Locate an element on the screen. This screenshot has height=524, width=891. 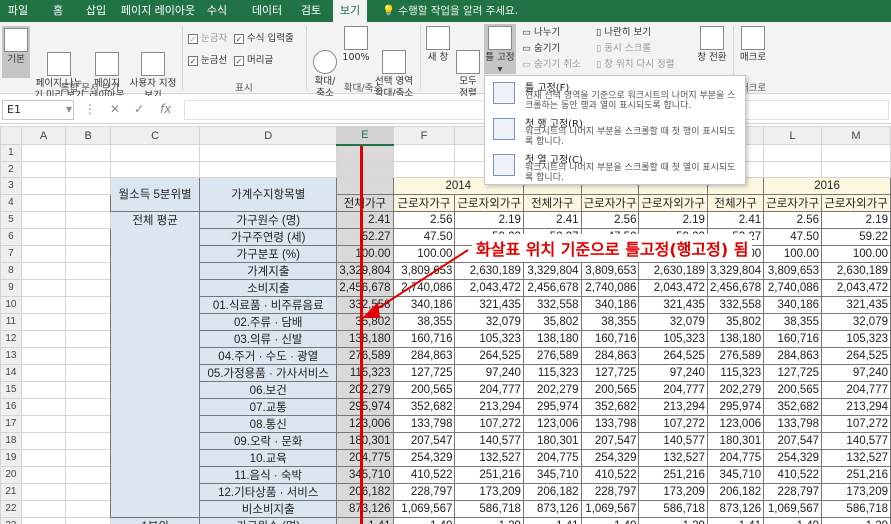
subheader-cell: 근로자가구 is located at coordinates (424, 202).